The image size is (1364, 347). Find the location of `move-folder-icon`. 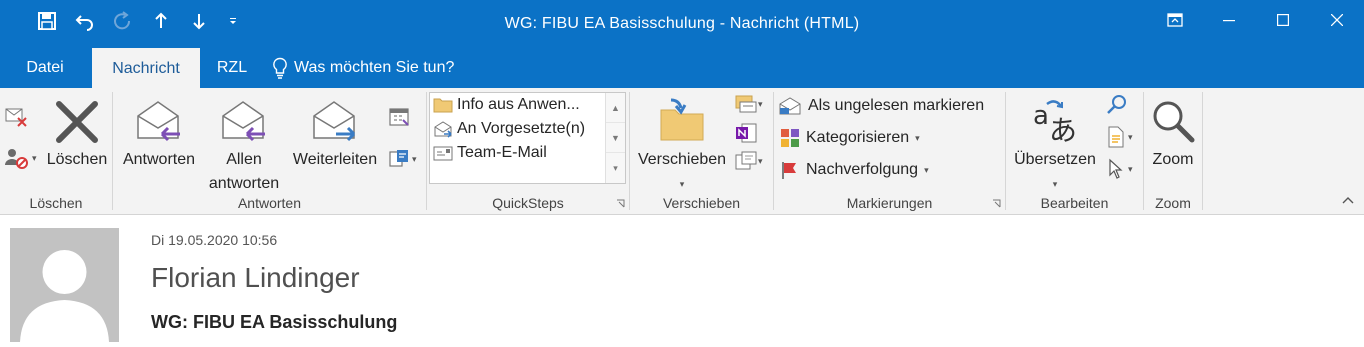

move-folder-icon is located at coordinates (682, 119).